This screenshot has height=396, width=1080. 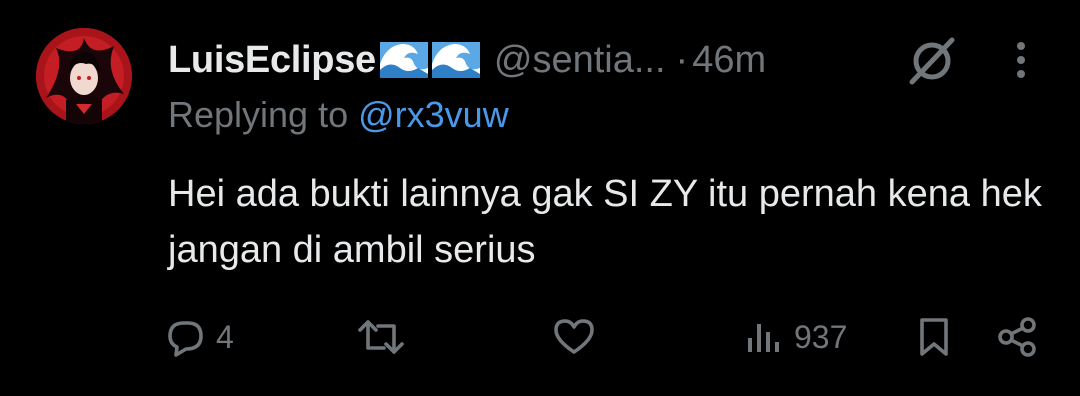 I want to click on view-count: 937, so click(x=821, y=336).